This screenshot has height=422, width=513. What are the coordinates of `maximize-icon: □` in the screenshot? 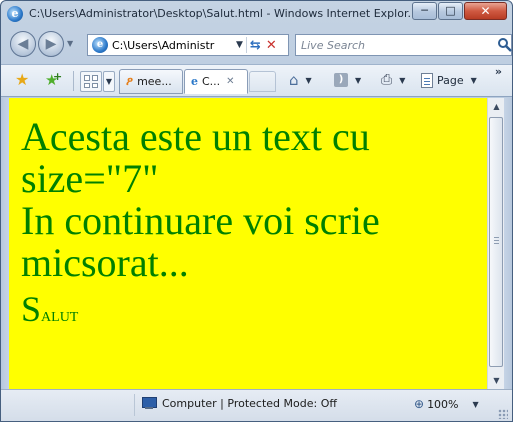 It's located at (450, 10).